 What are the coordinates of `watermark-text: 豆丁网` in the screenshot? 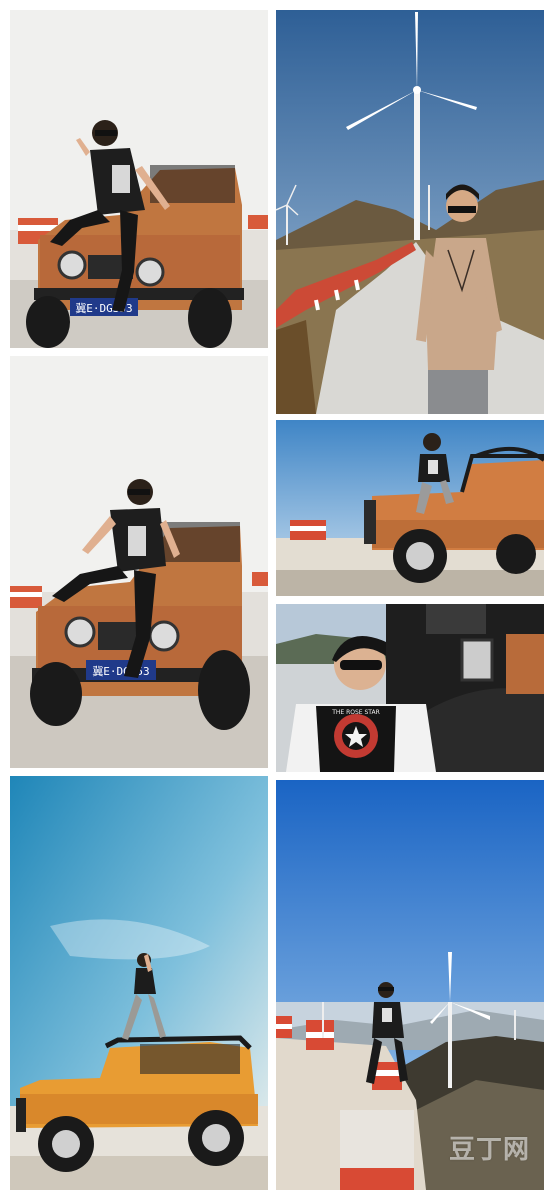 It's located at (489, 1150).